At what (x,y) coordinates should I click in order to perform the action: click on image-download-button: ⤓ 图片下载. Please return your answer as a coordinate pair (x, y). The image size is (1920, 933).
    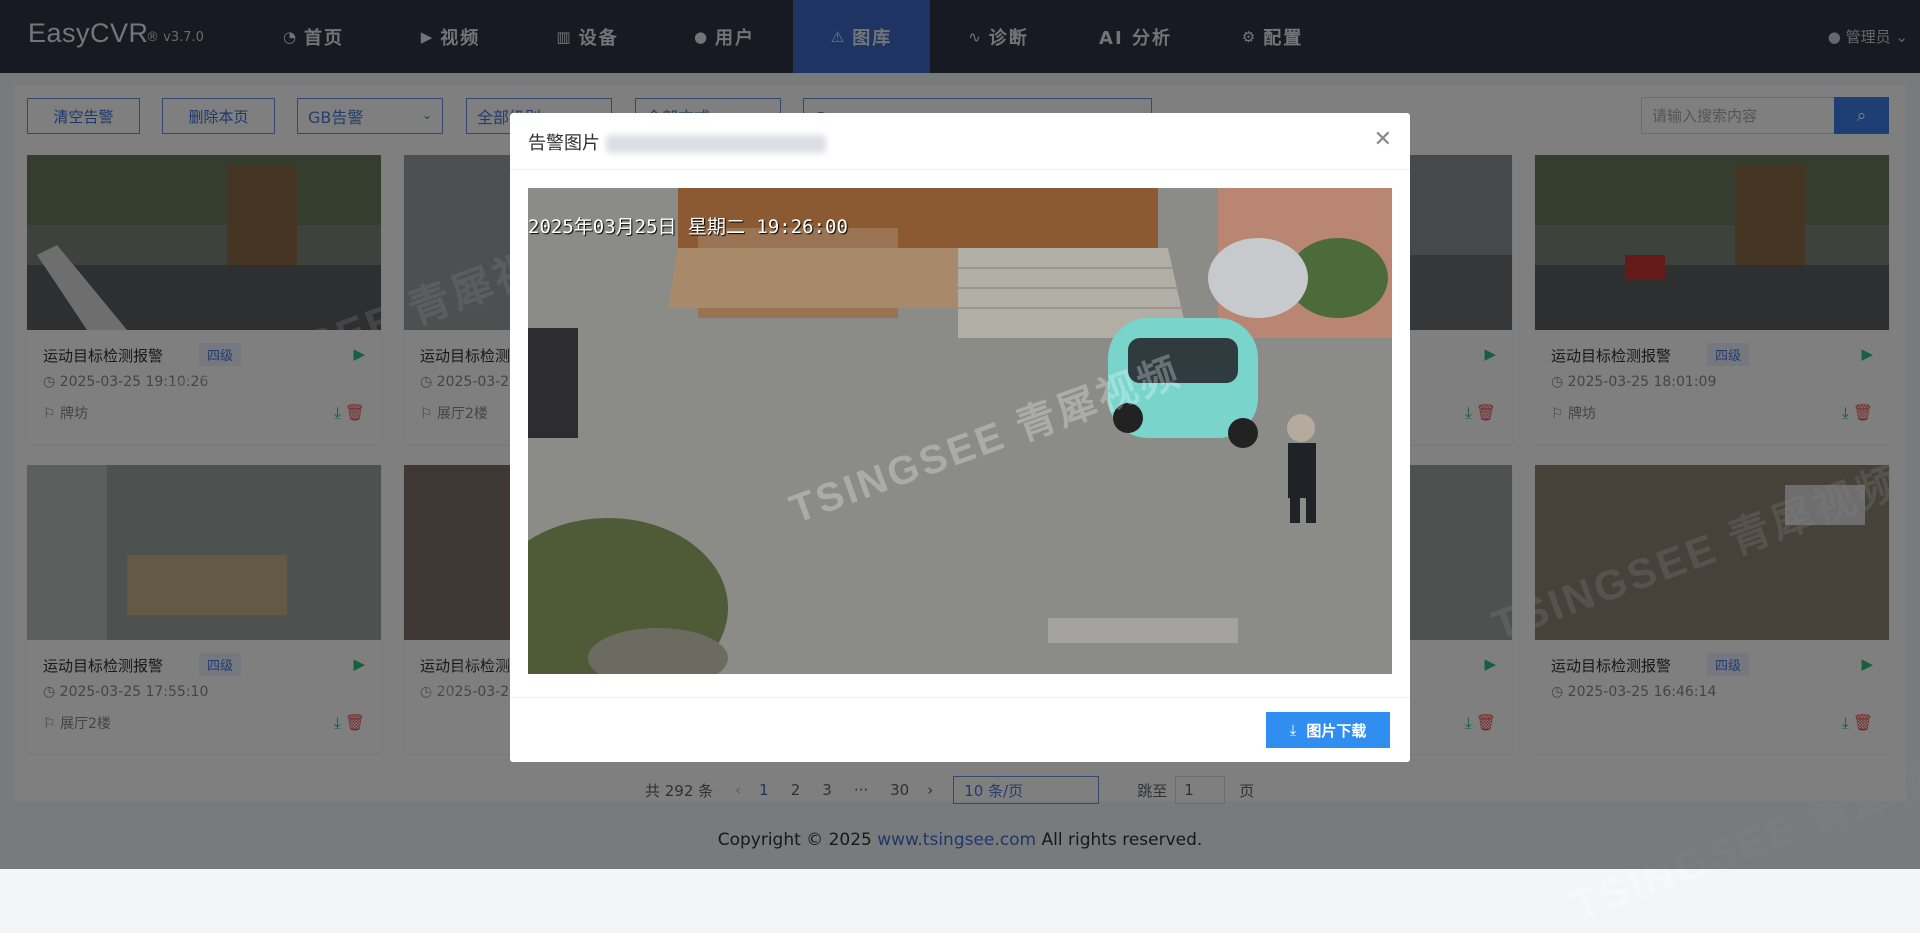
    Looking at the image, I should click on (1328, 730).